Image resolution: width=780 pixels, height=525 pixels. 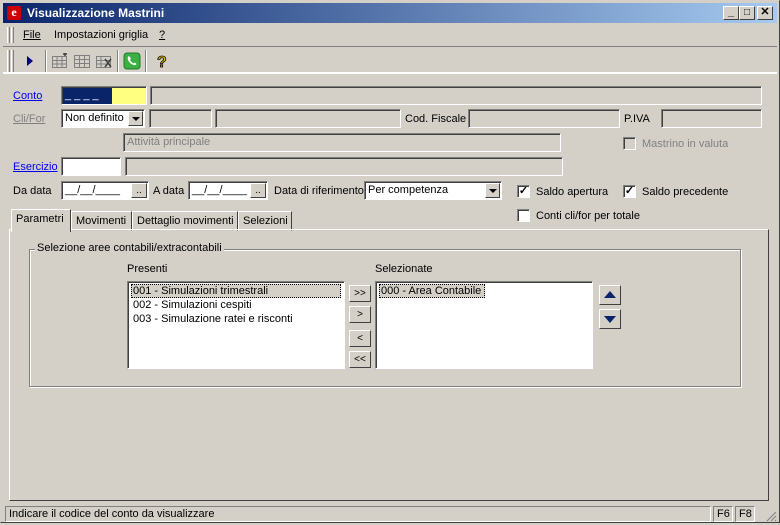 What do you see at coordinates (30, 61) in the screenshot?
I see `play-icon` at bounding box center [30, 61].